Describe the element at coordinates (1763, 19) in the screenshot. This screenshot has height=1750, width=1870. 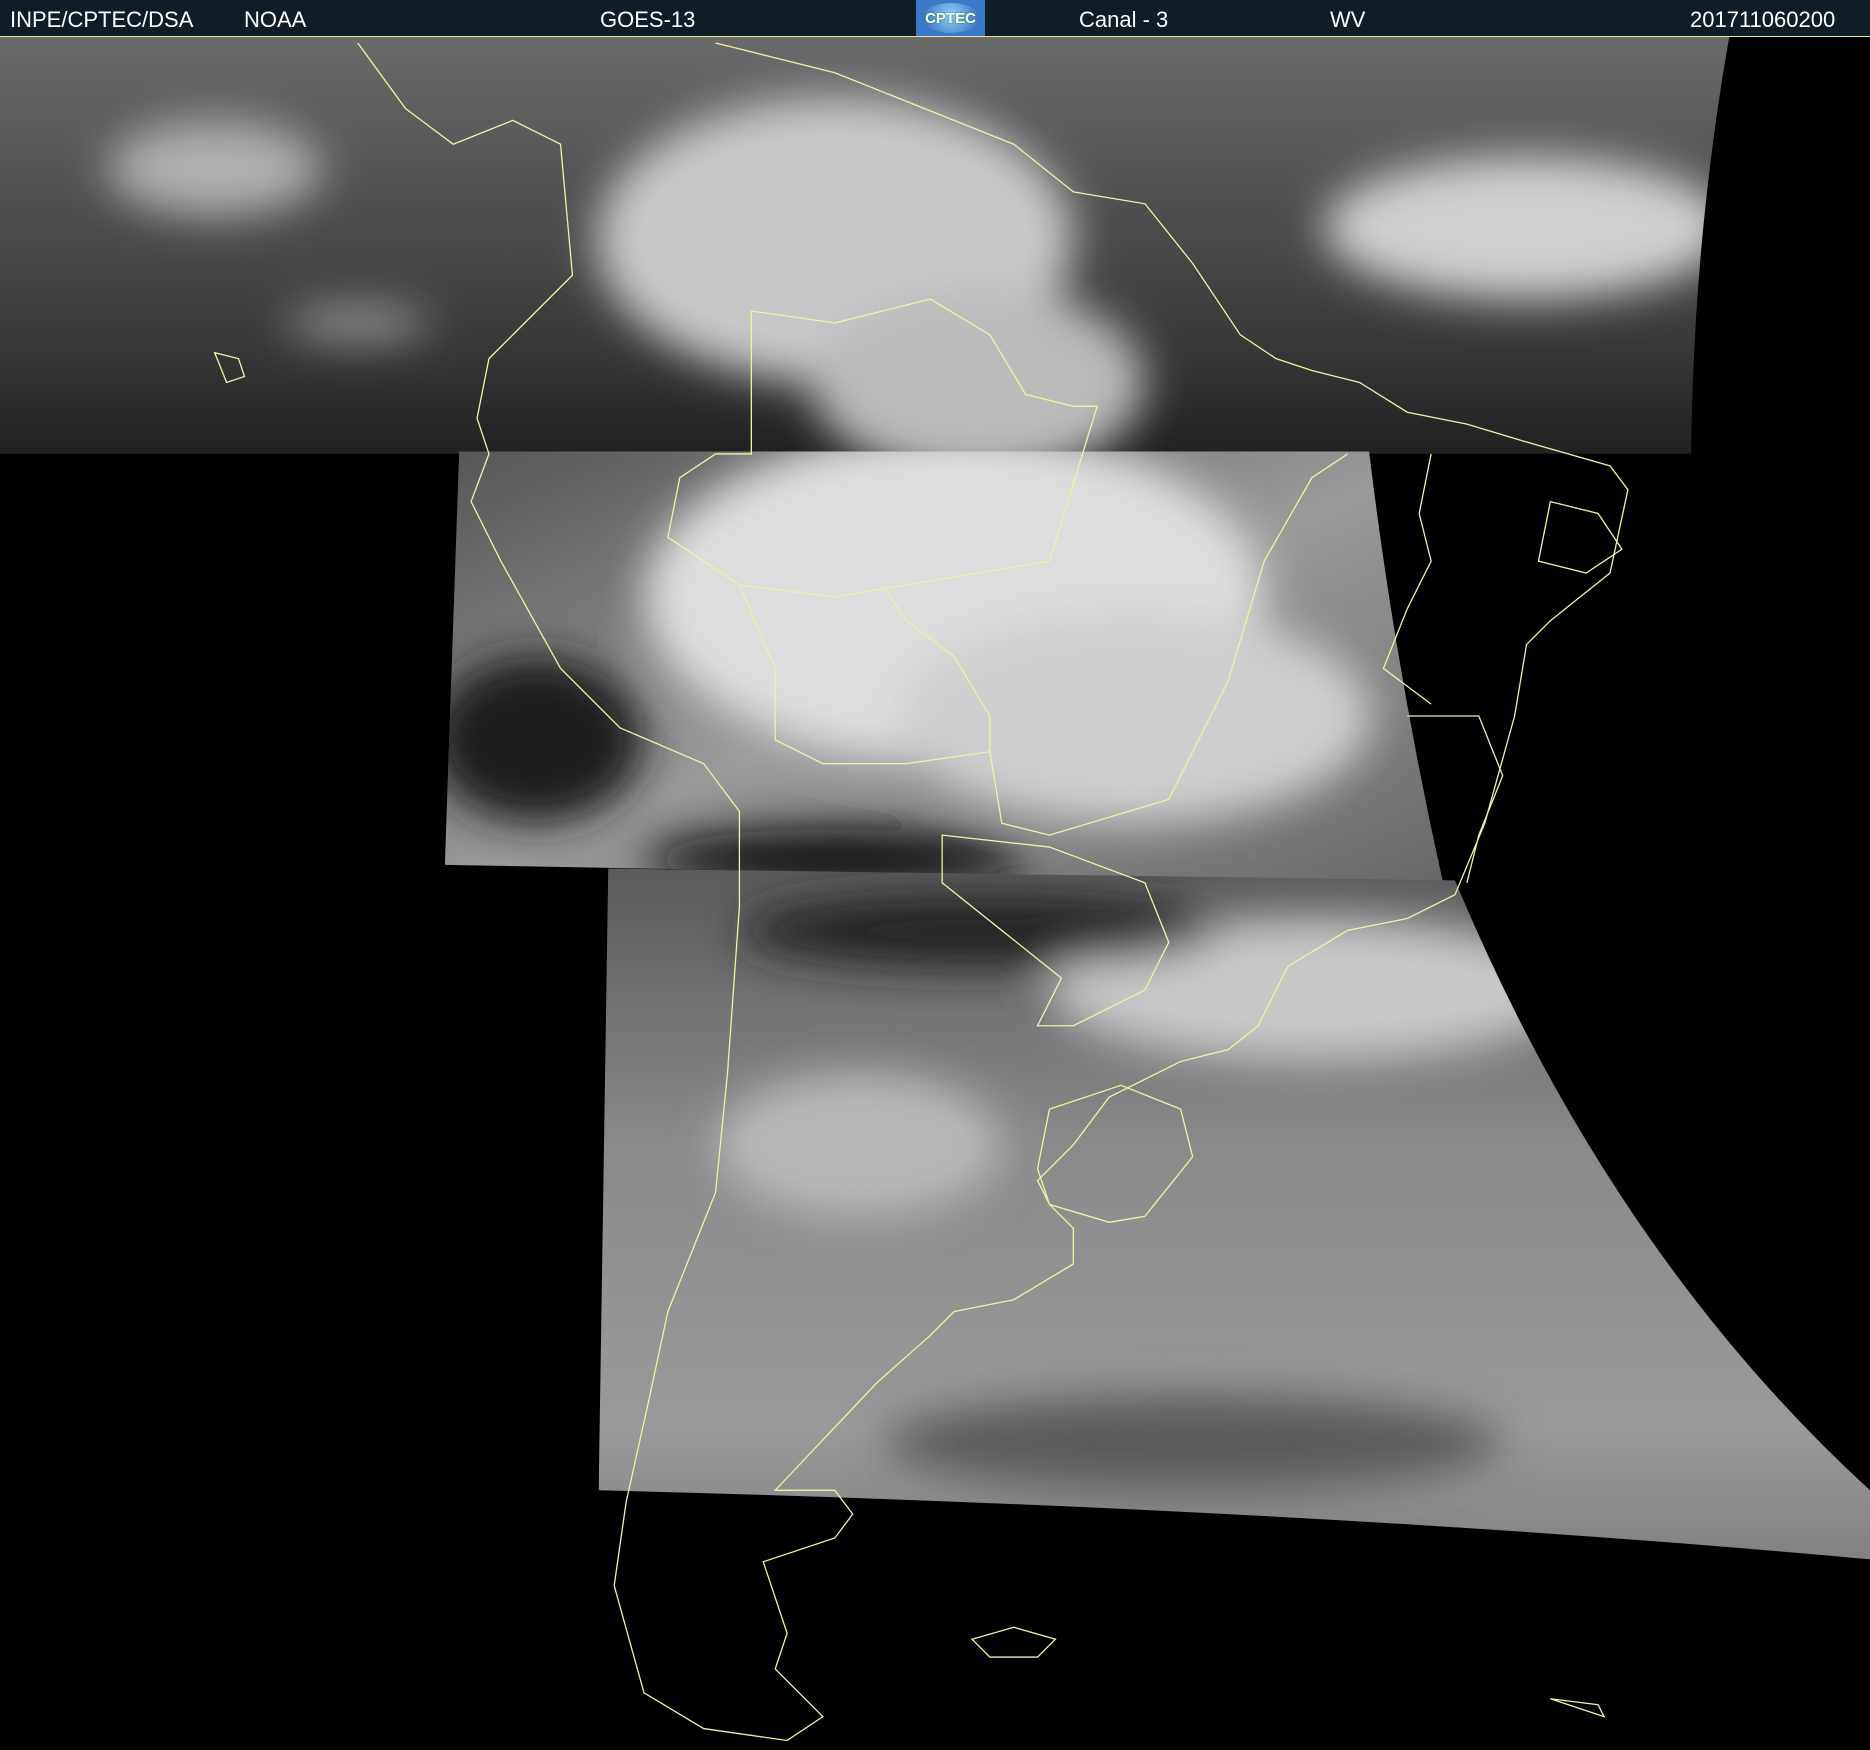
I see `timestamp-label: 201711060200` at that location.